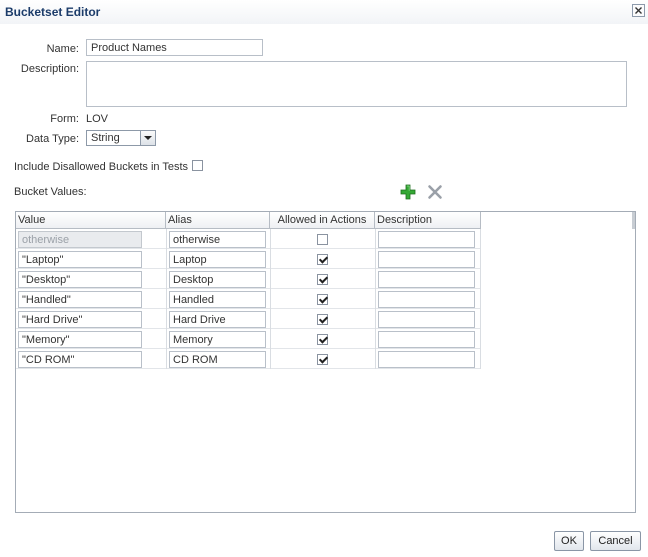 Image resolution: width=648 pixels, height=557 pixels. Describe the element at coordinates (62, 49) in the screenshot. I see `name-label: Name:` at that location.